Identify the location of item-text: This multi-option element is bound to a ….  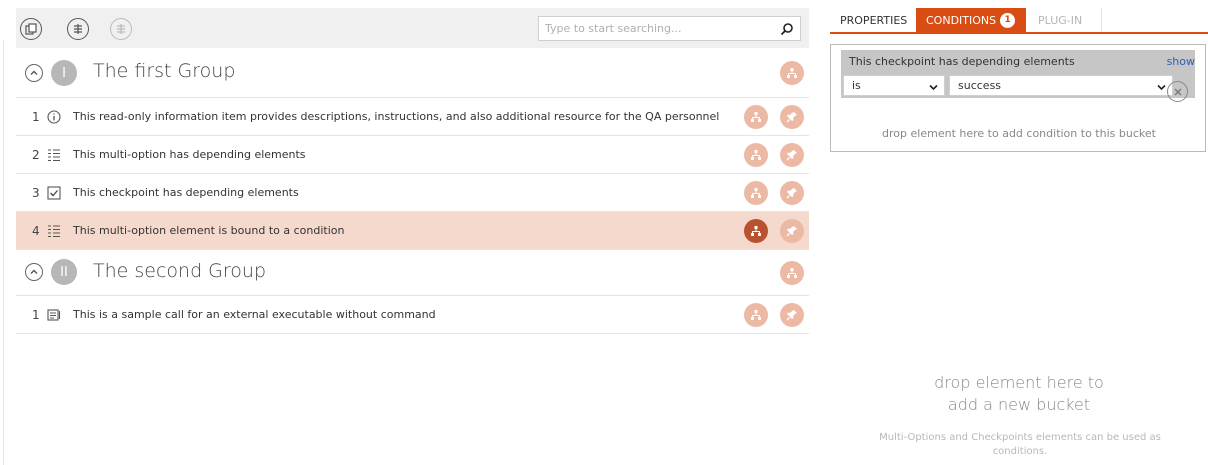
(209, 230).